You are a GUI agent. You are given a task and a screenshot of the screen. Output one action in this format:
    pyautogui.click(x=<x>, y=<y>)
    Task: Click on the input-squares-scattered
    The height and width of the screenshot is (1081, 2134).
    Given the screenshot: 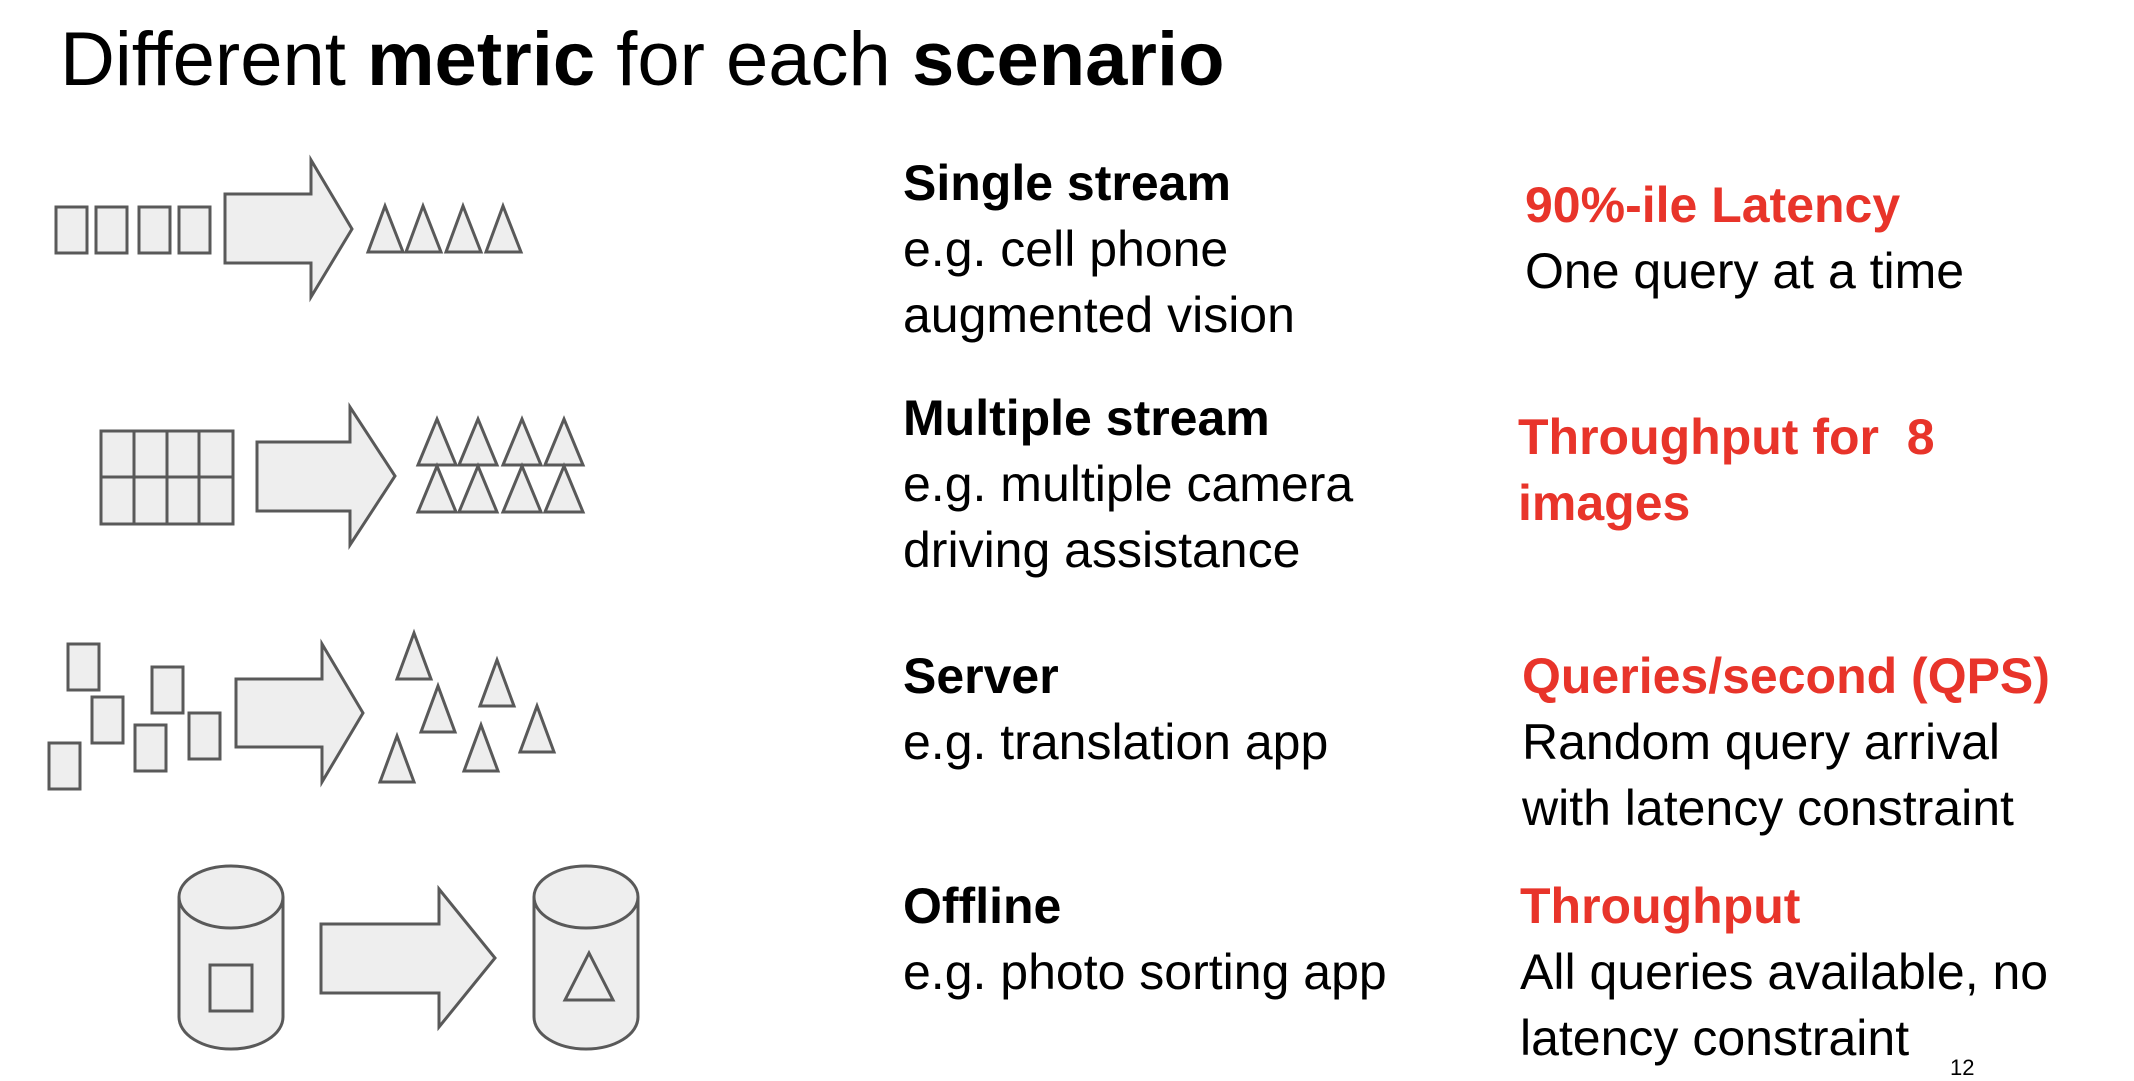 What is the action you would take?
    pyautogui.click(x=134, y=716)
    